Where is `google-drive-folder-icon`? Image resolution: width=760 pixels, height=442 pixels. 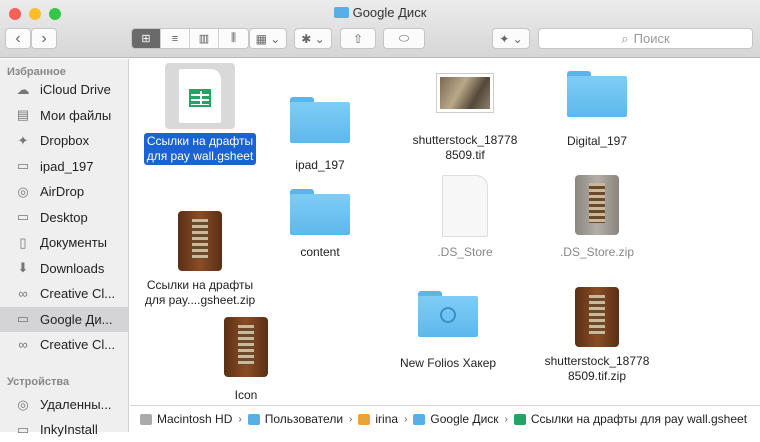 google-drive-folder-icon is located at coordinates (341, 12).